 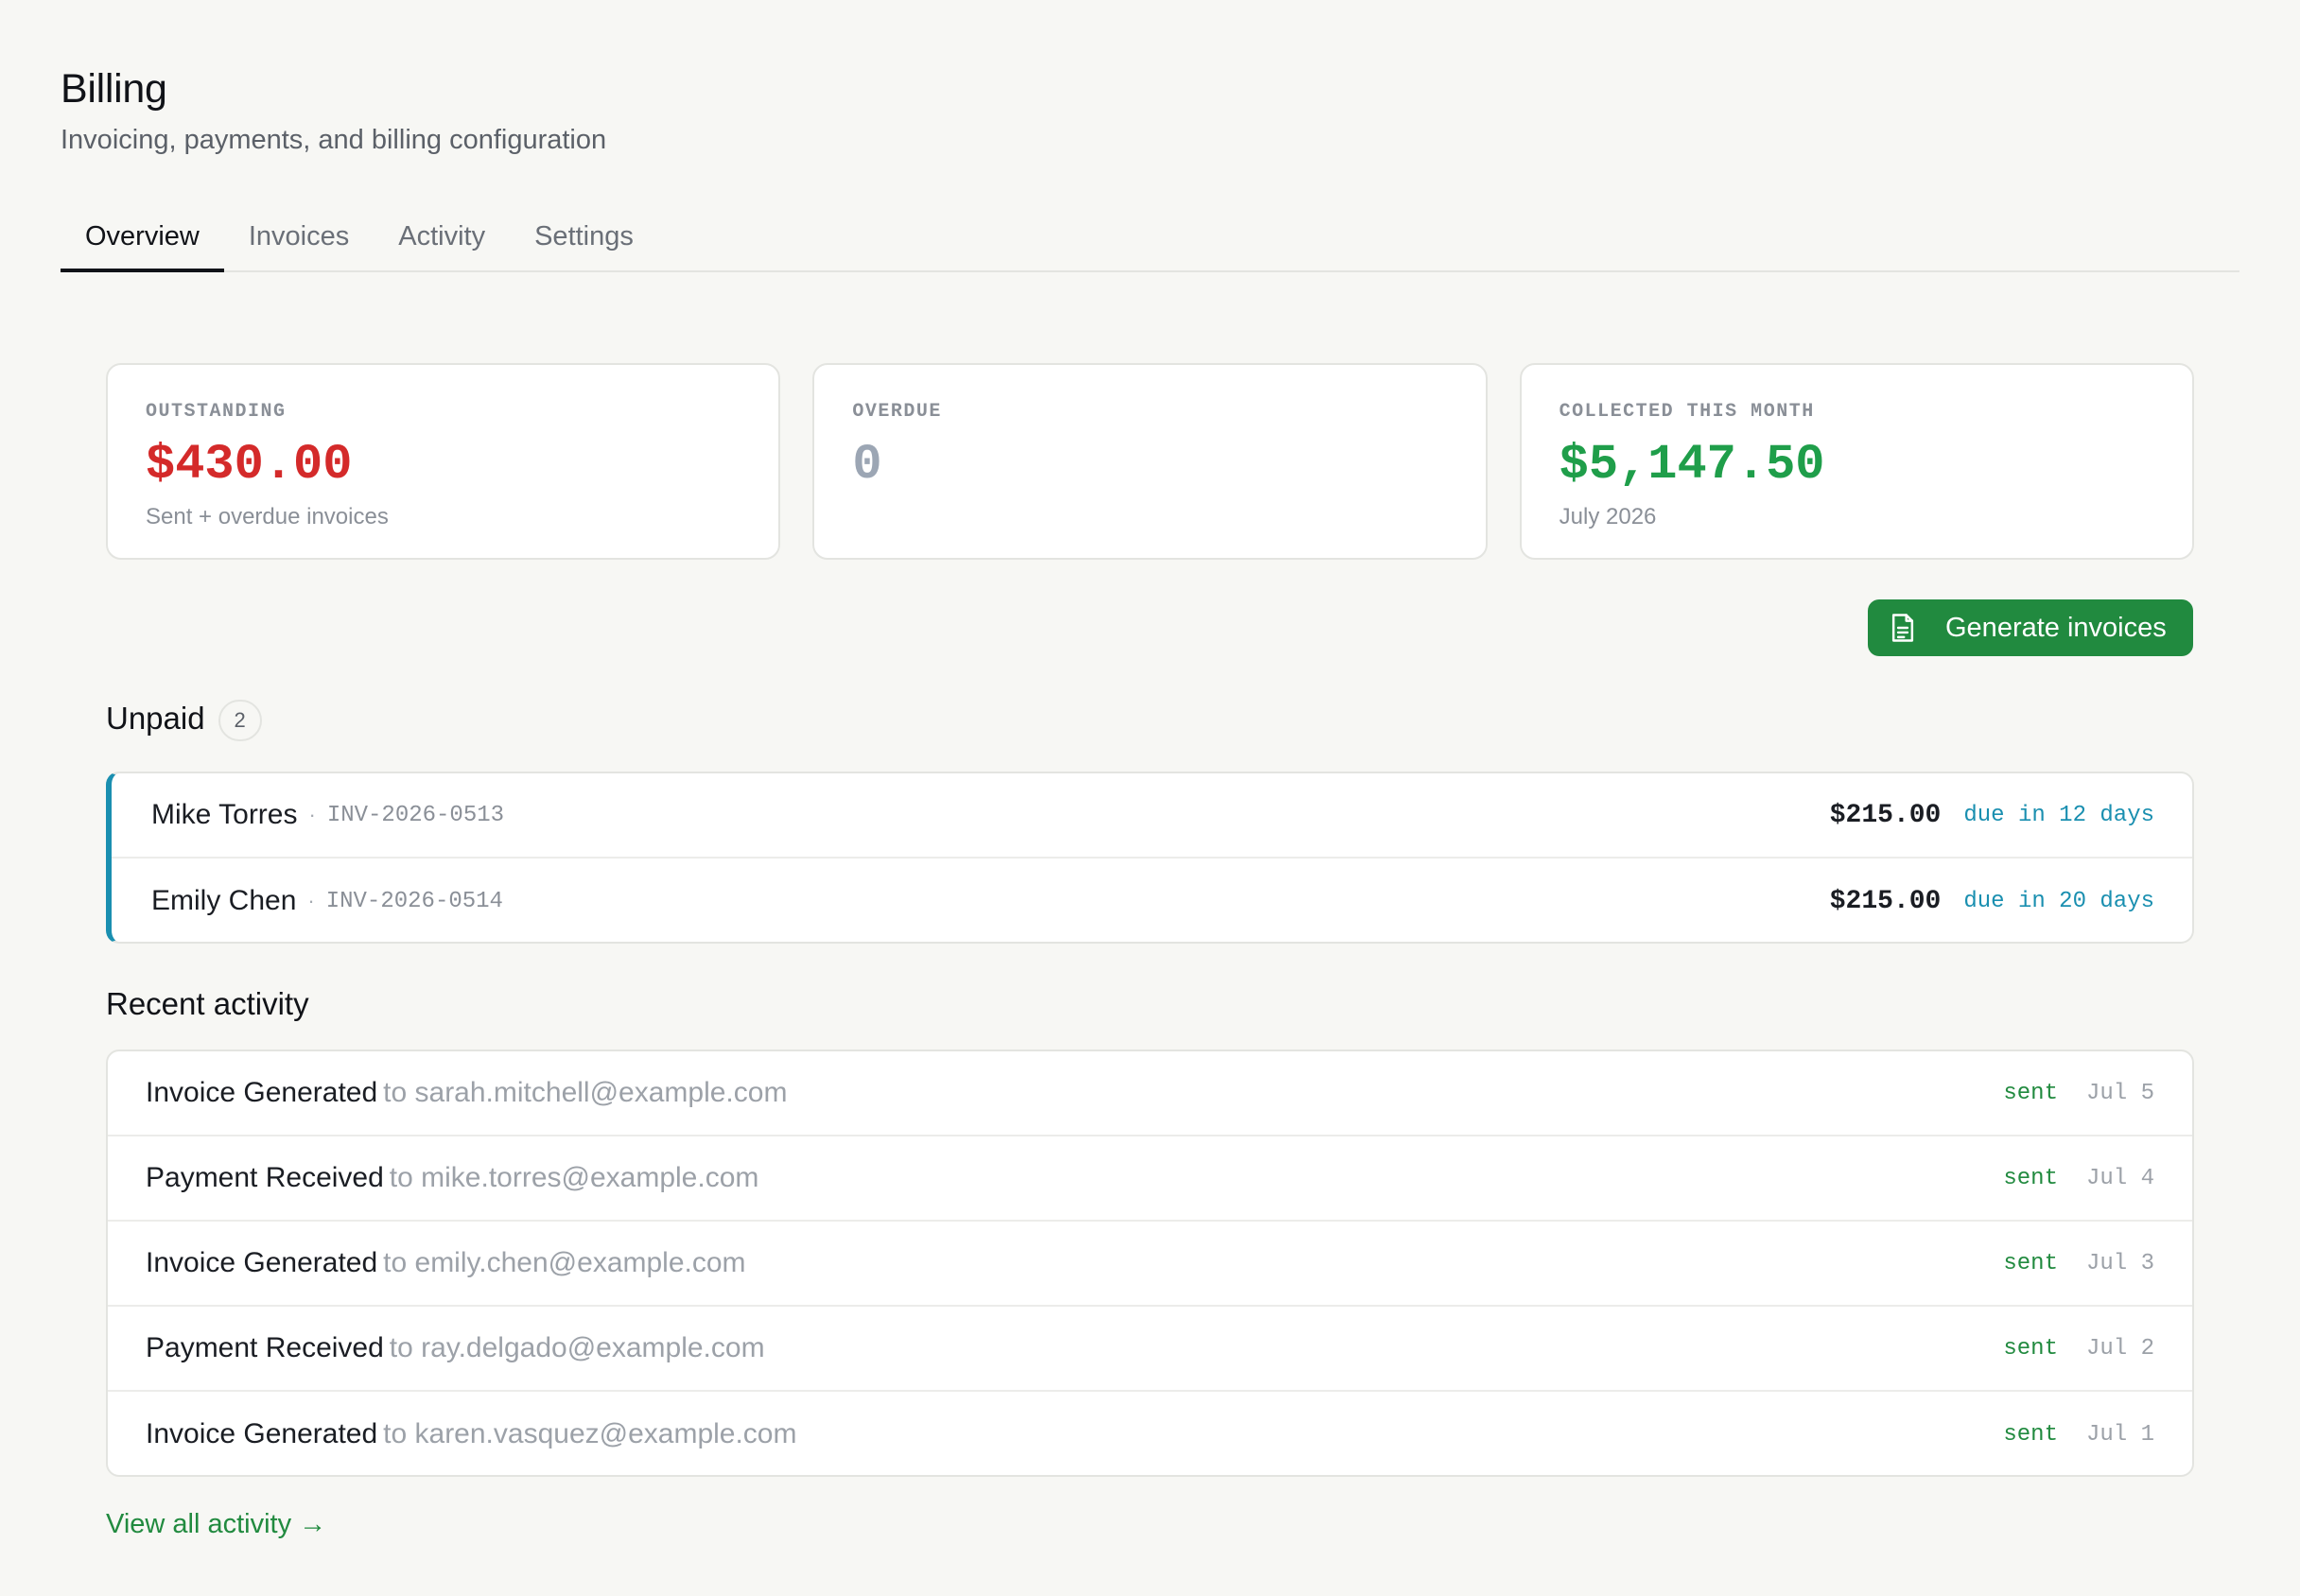 What do you see at coordinates (1608, 516) in the screenshot?
I see `collected-note: July 2026` at bounding box center [1608, 516].